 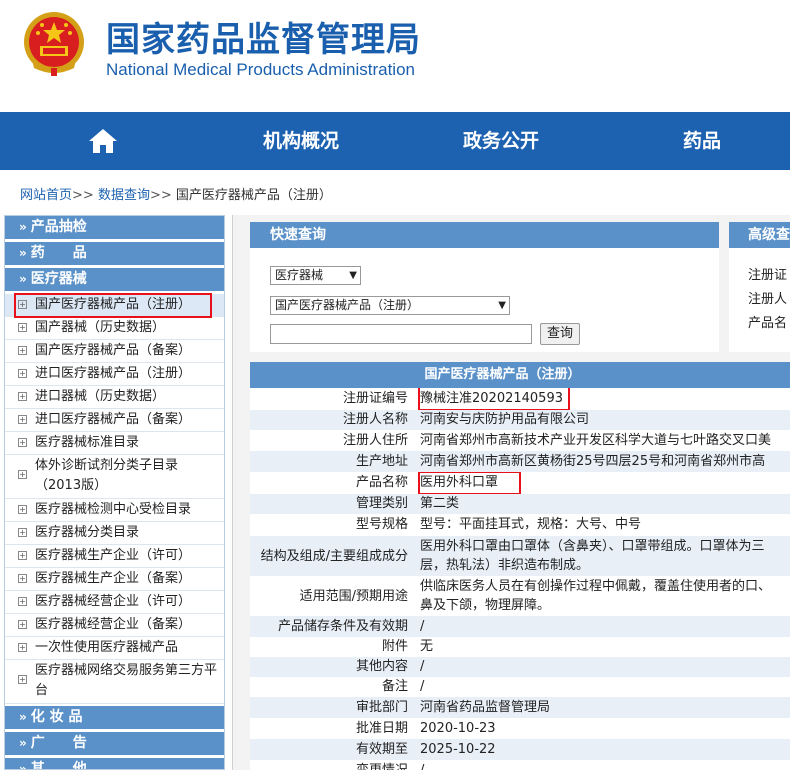 I want to click on detail-value: 第二类, so click(x=440, y=503).